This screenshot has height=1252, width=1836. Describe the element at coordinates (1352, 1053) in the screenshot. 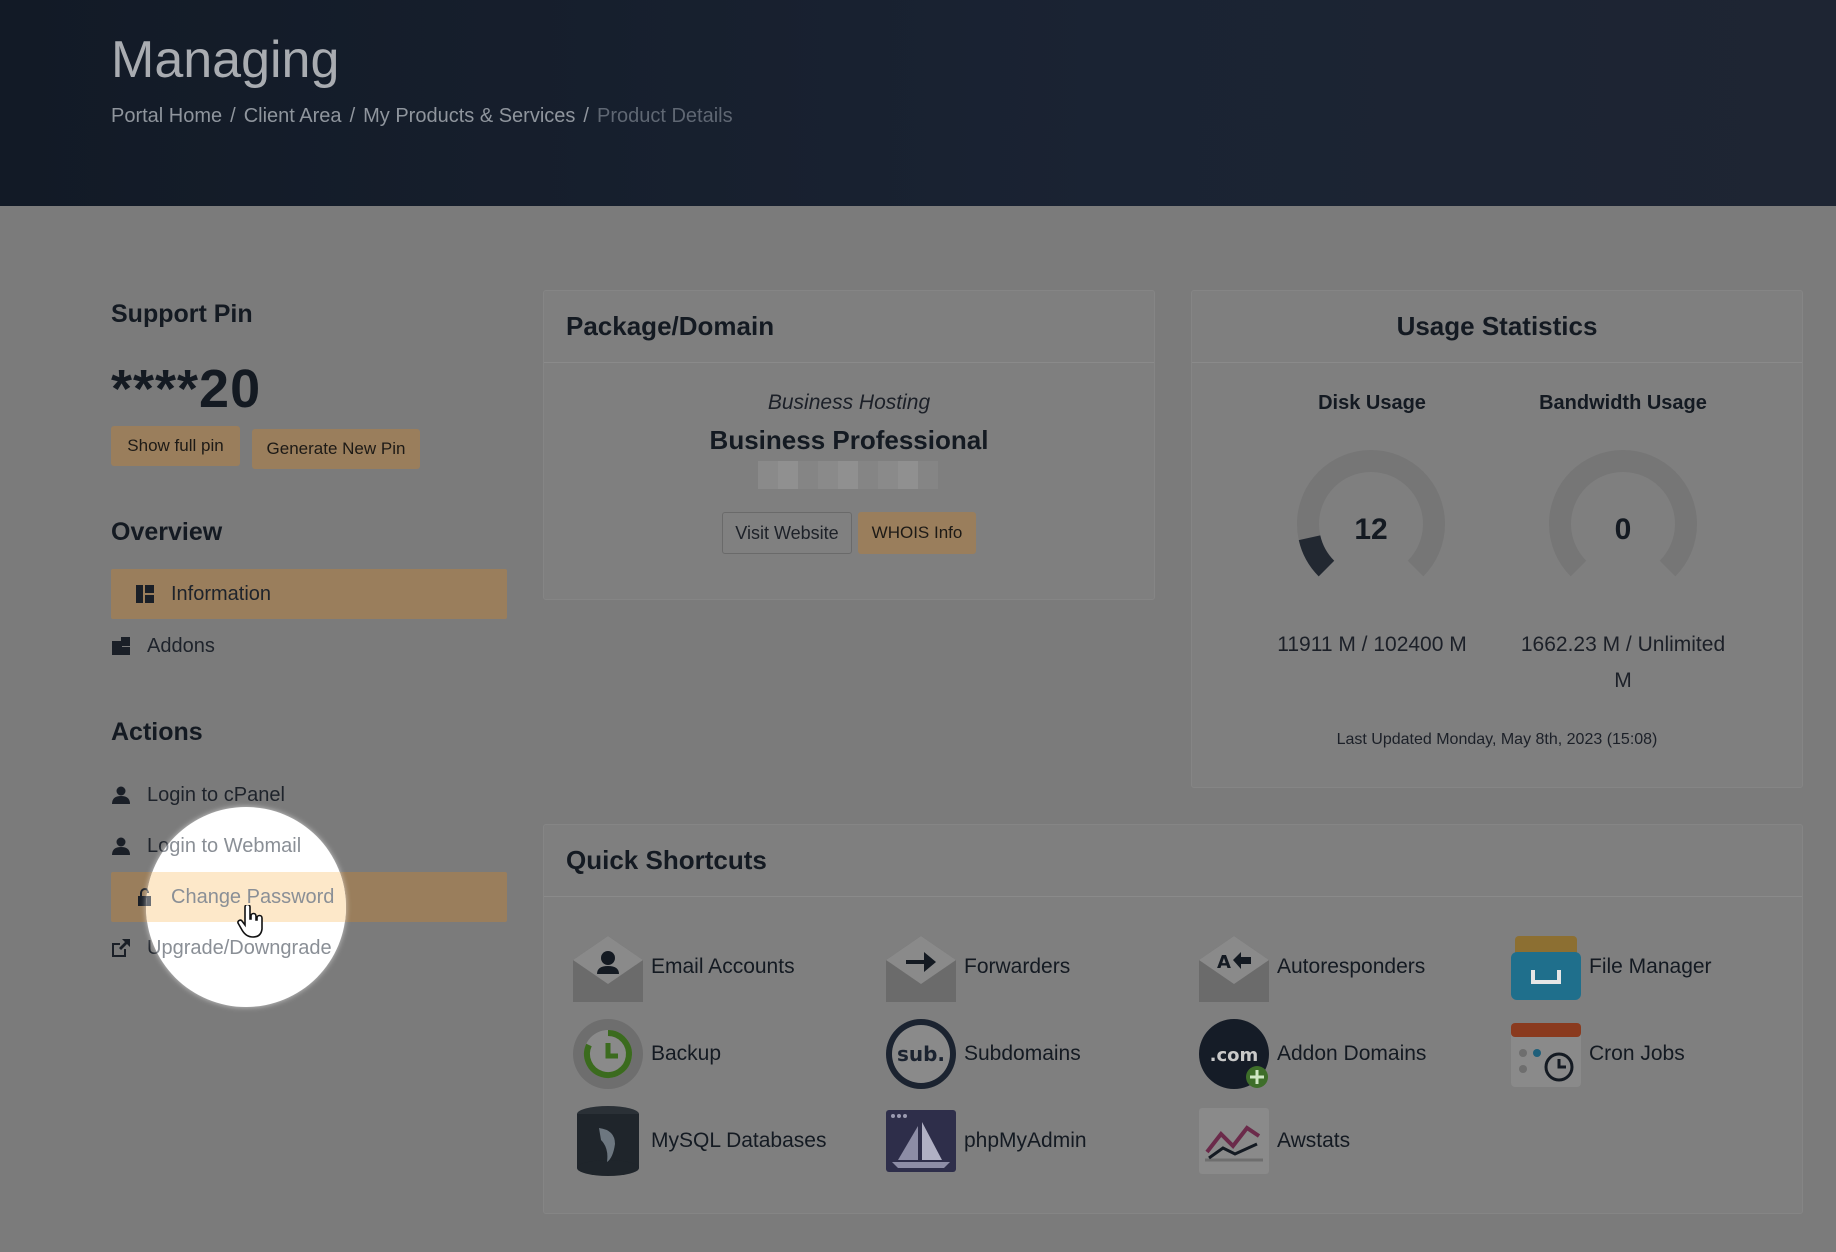

I see `shortcut-label: Addon Domains` at that location.